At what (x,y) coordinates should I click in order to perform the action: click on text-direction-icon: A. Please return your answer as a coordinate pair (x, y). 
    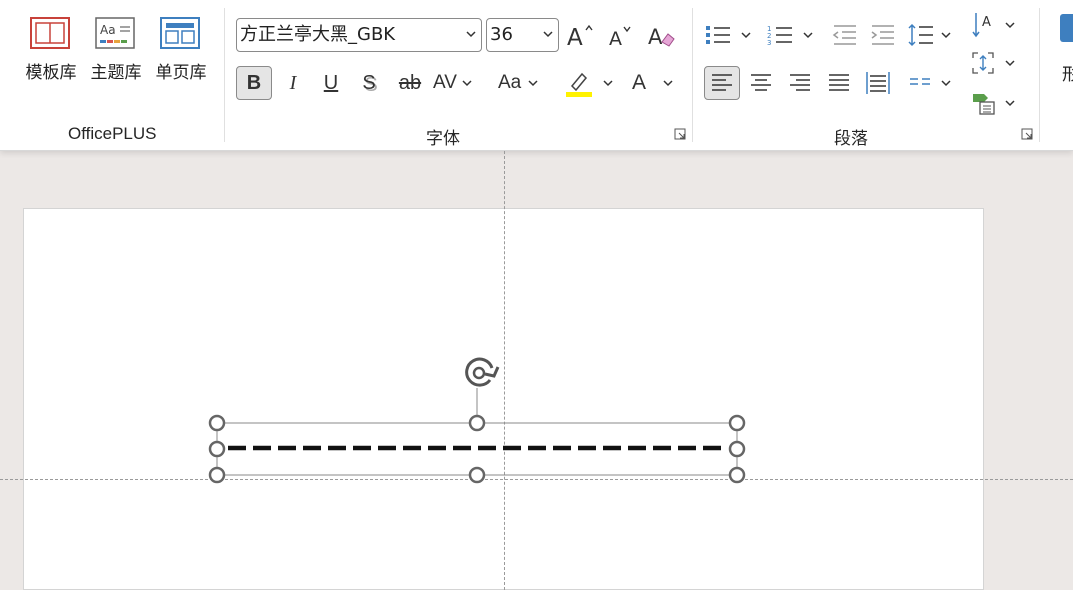
    Looking at the image, I should click on (981, 25).